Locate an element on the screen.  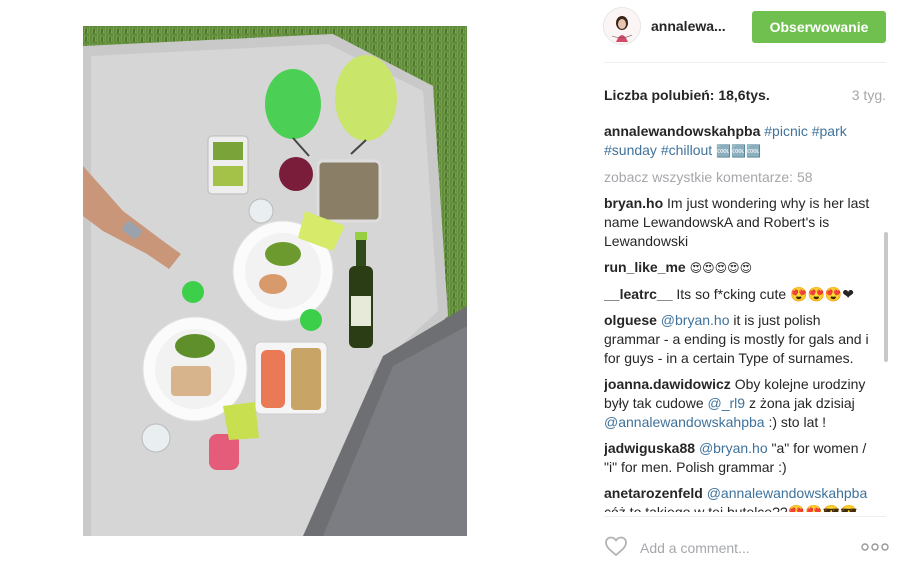
comment-text: cóż to takiego w tej butelce??😍😍😎😎😎 is located at coordinates (731, 508).